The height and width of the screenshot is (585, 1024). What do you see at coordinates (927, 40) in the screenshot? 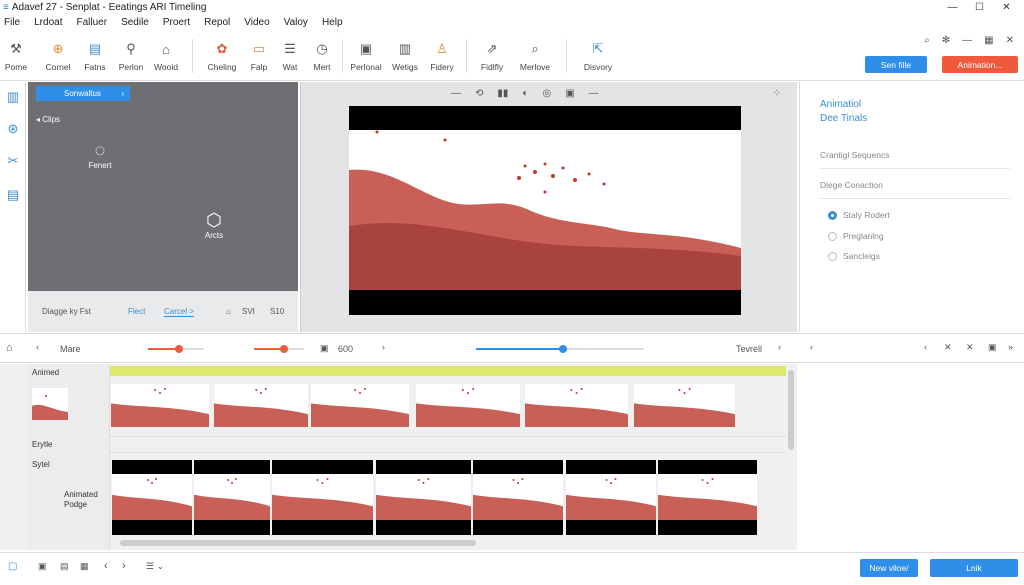
I see `search-icon: ⌕` at bounding box center [927, 40].